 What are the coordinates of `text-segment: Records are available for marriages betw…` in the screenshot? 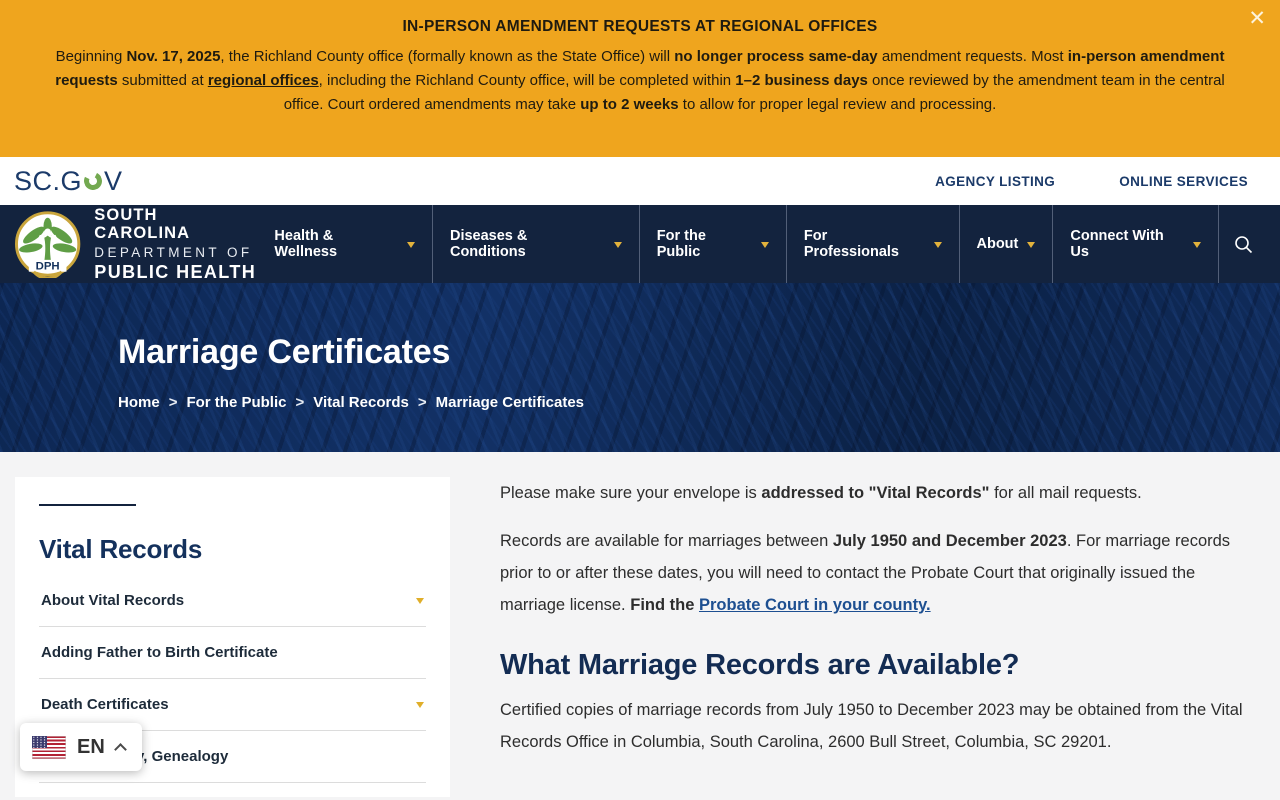 It's located at (666, 541).